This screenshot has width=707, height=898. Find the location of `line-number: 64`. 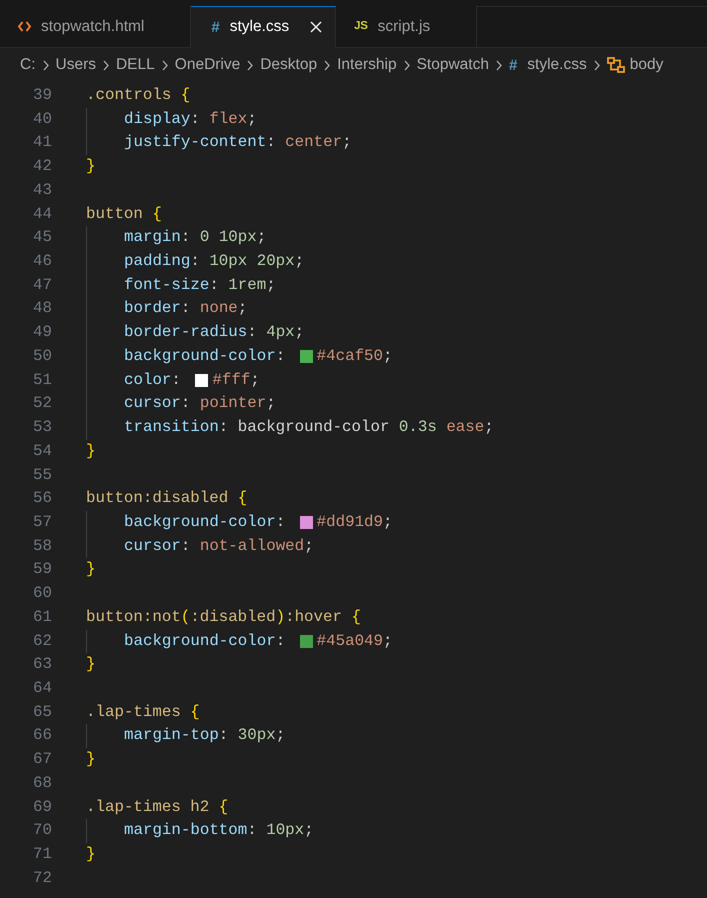

line-number: 64 is located at coordinates (42, 688).